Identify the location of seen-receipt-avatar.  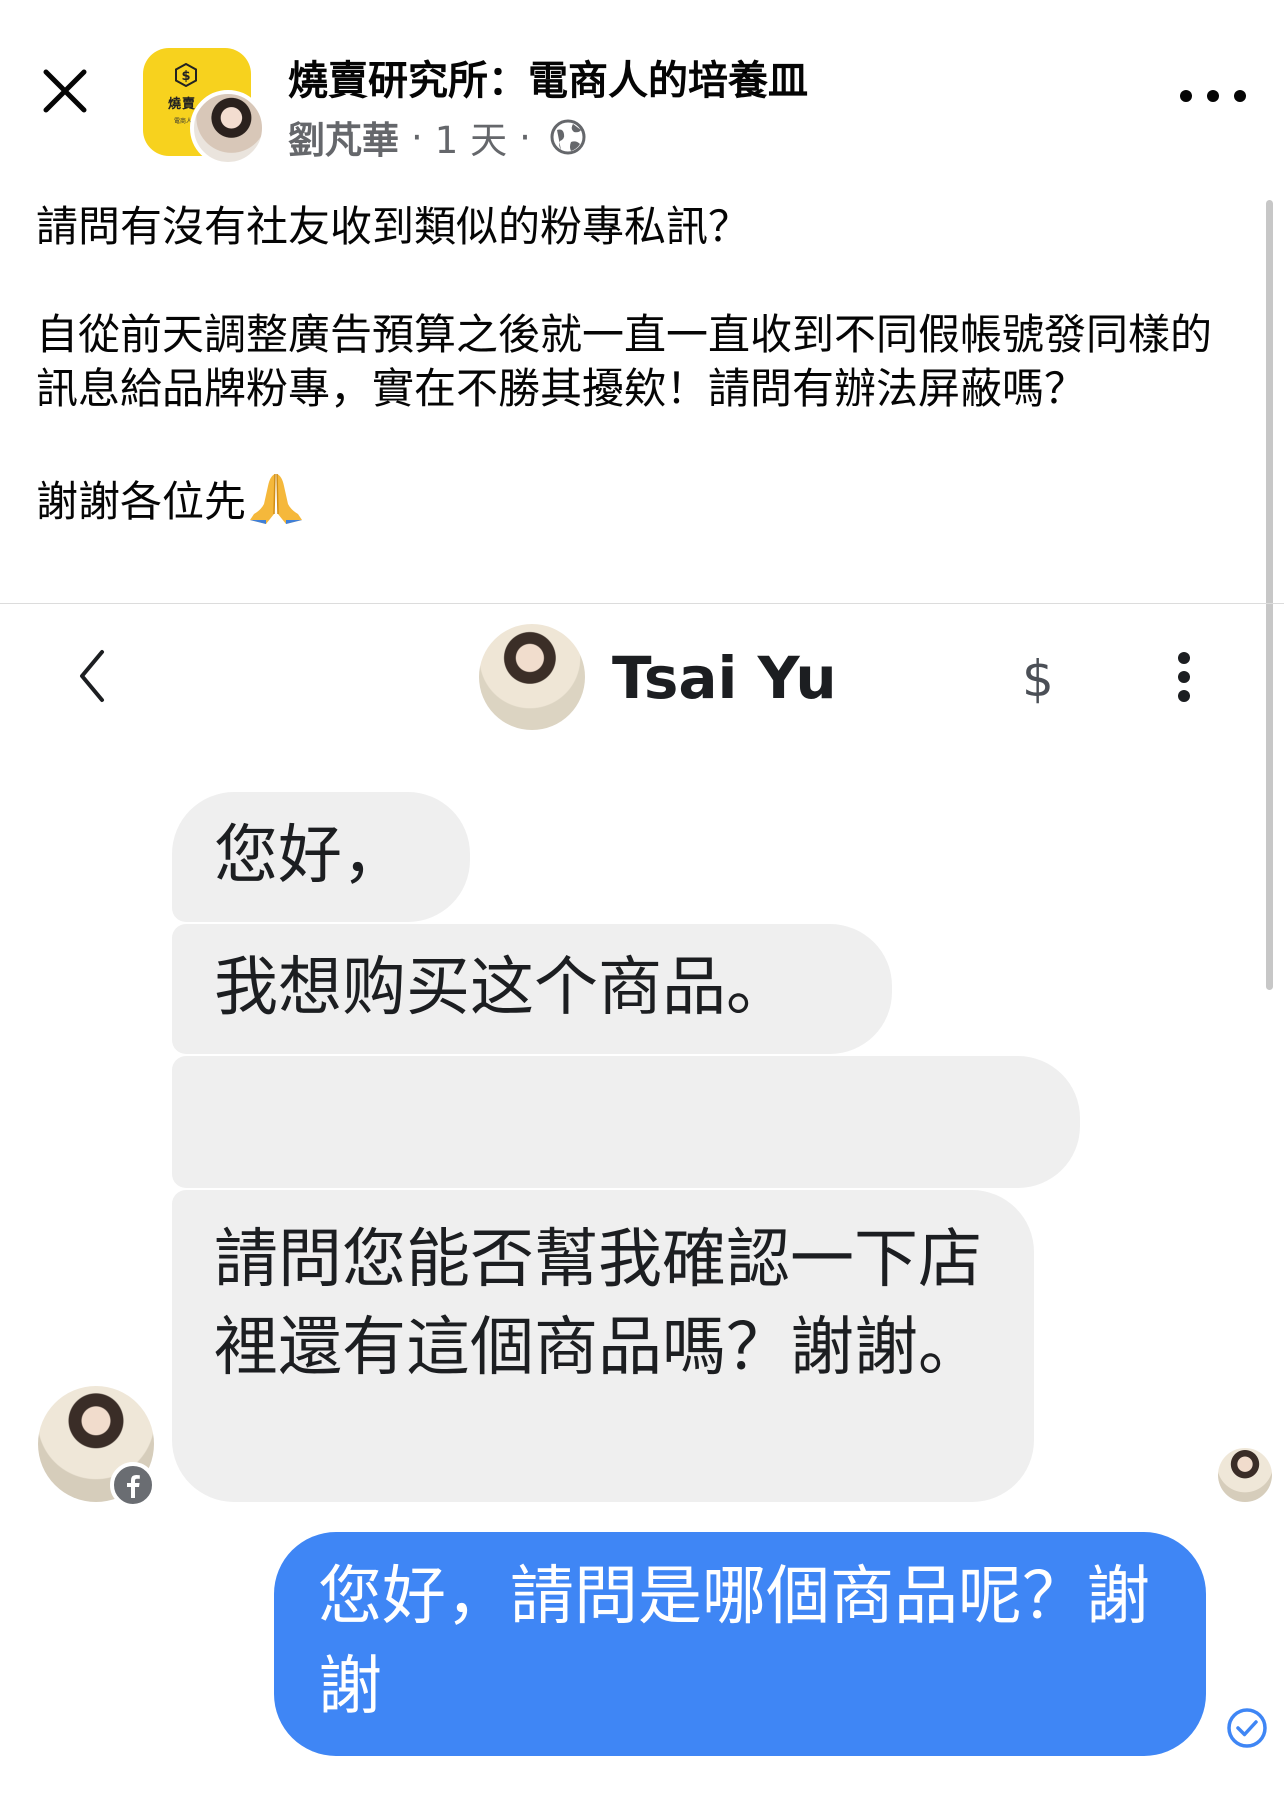
(1245, 1475).